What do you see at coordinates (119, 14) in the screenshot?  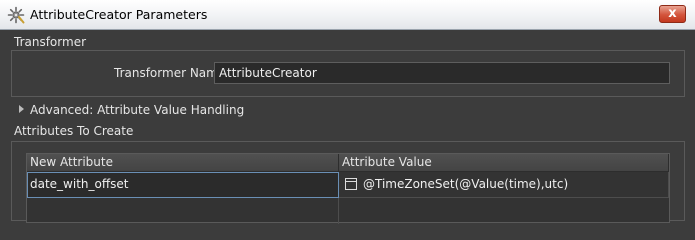 I see `window-title: AttributeCreator Parameters` at bounding box center [119, 14].